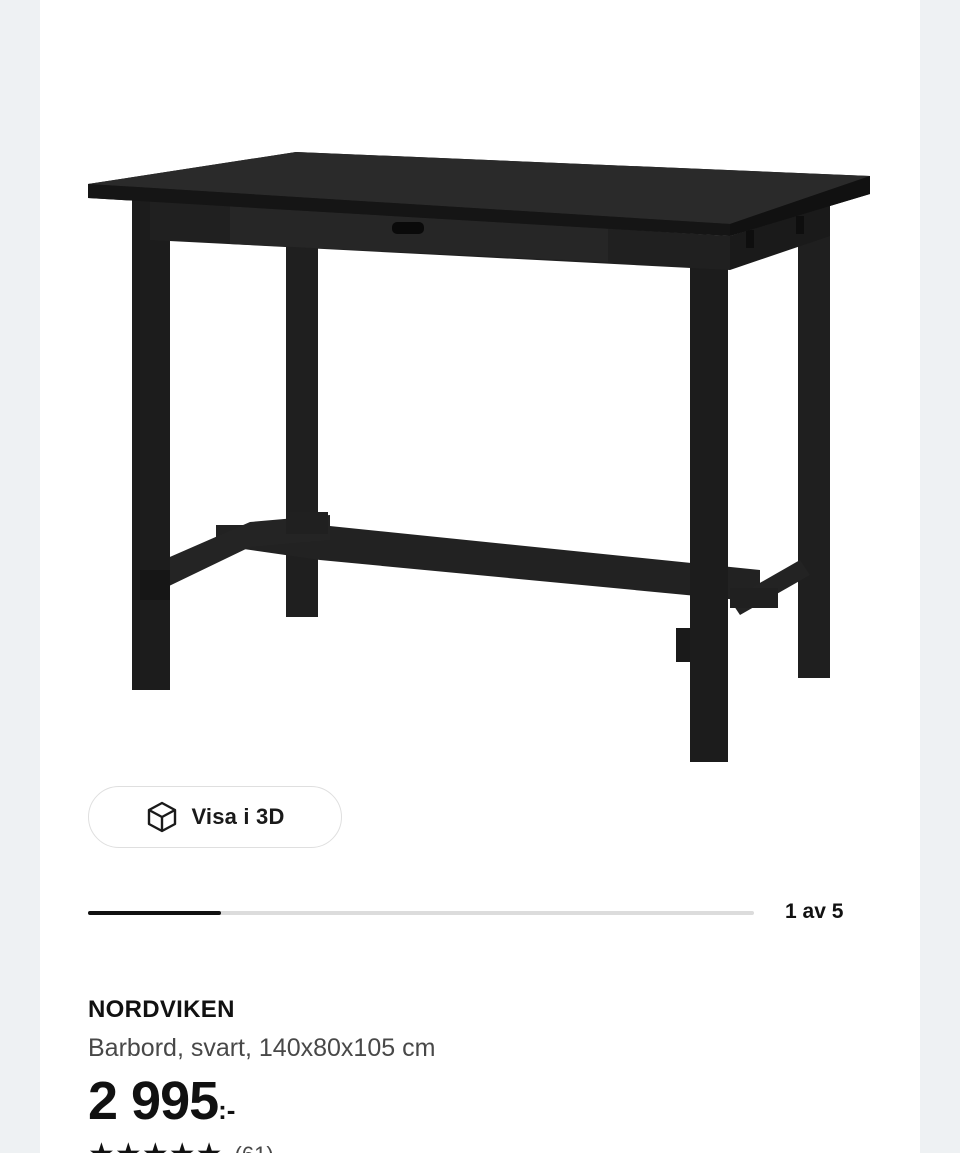 The image size is (960, 1153). I want to click on gallery-page-counter: 1 av 5, so click(814, 911).